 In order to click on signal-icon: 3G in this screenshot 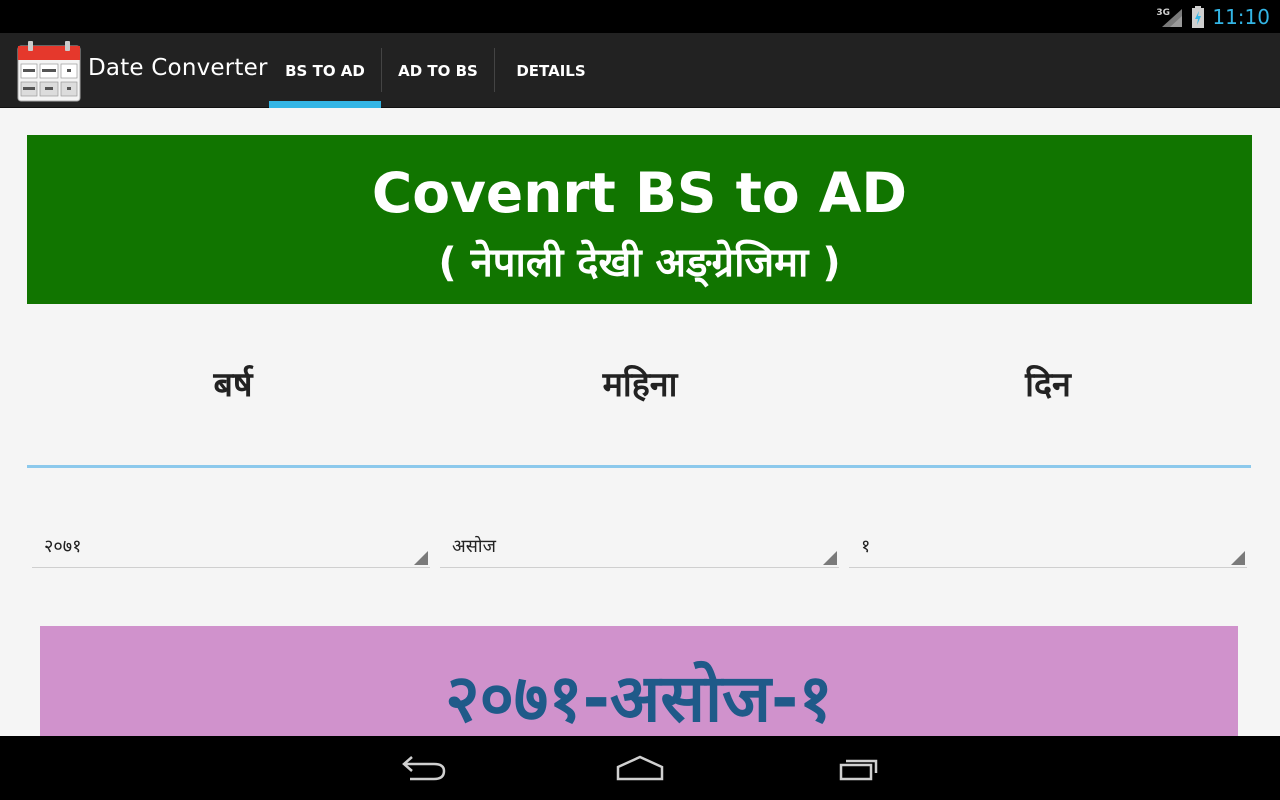, I will do `click(1170, 17)`.